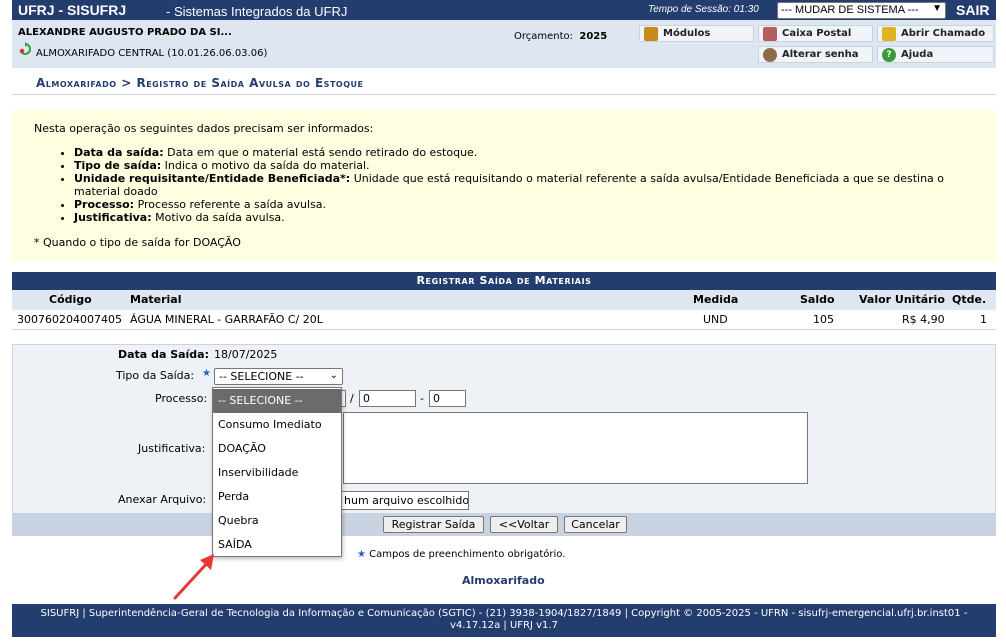 Image resolution: width=1006 pixels, height=644 pixels. I want to click on dropdown-option: Inservibilidade, so click(277, 473).